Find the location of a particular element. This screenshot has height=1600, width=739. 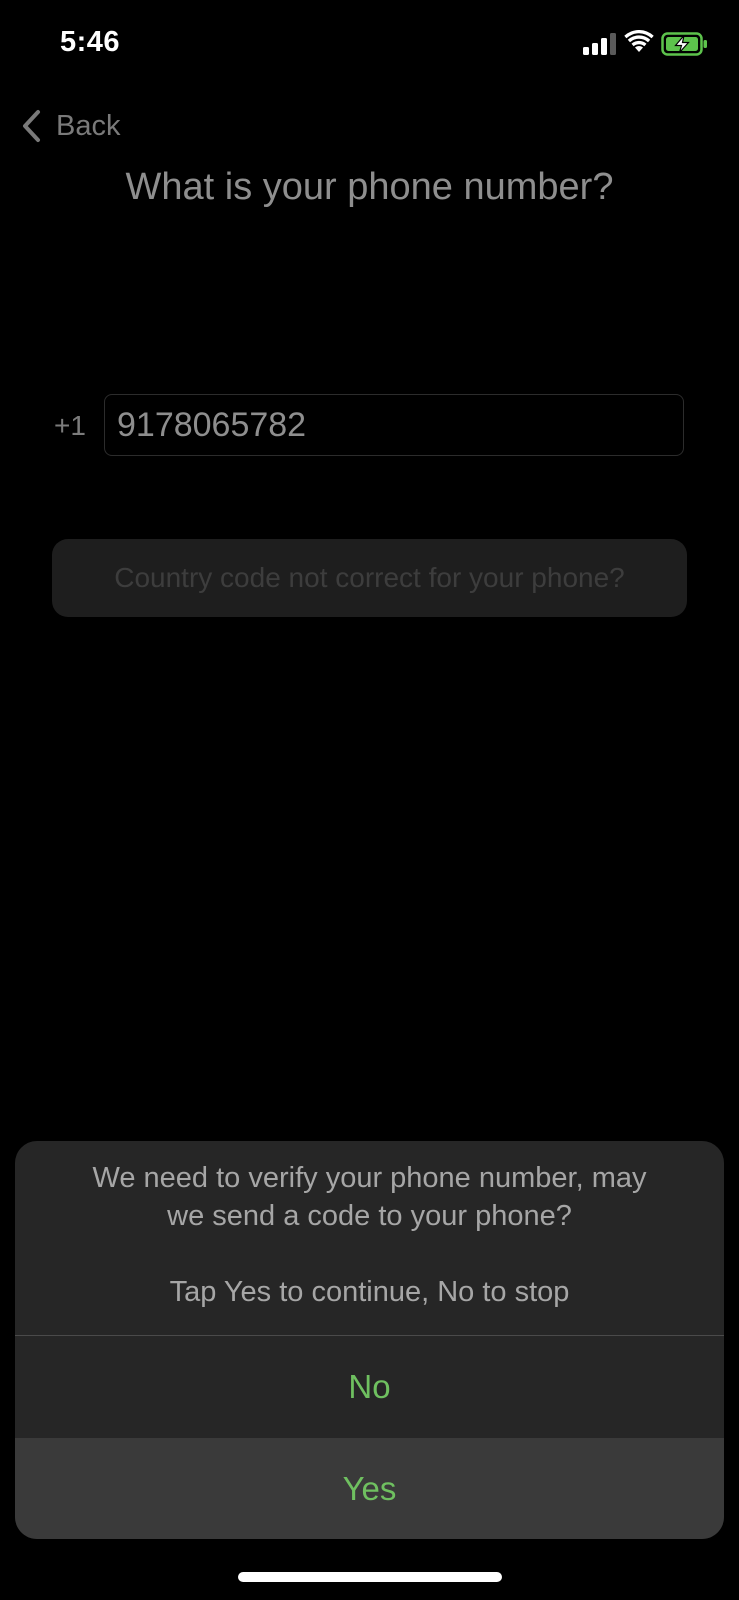

country-code-button: Country code not correct for your phone? is located at coordinates (369, 578).